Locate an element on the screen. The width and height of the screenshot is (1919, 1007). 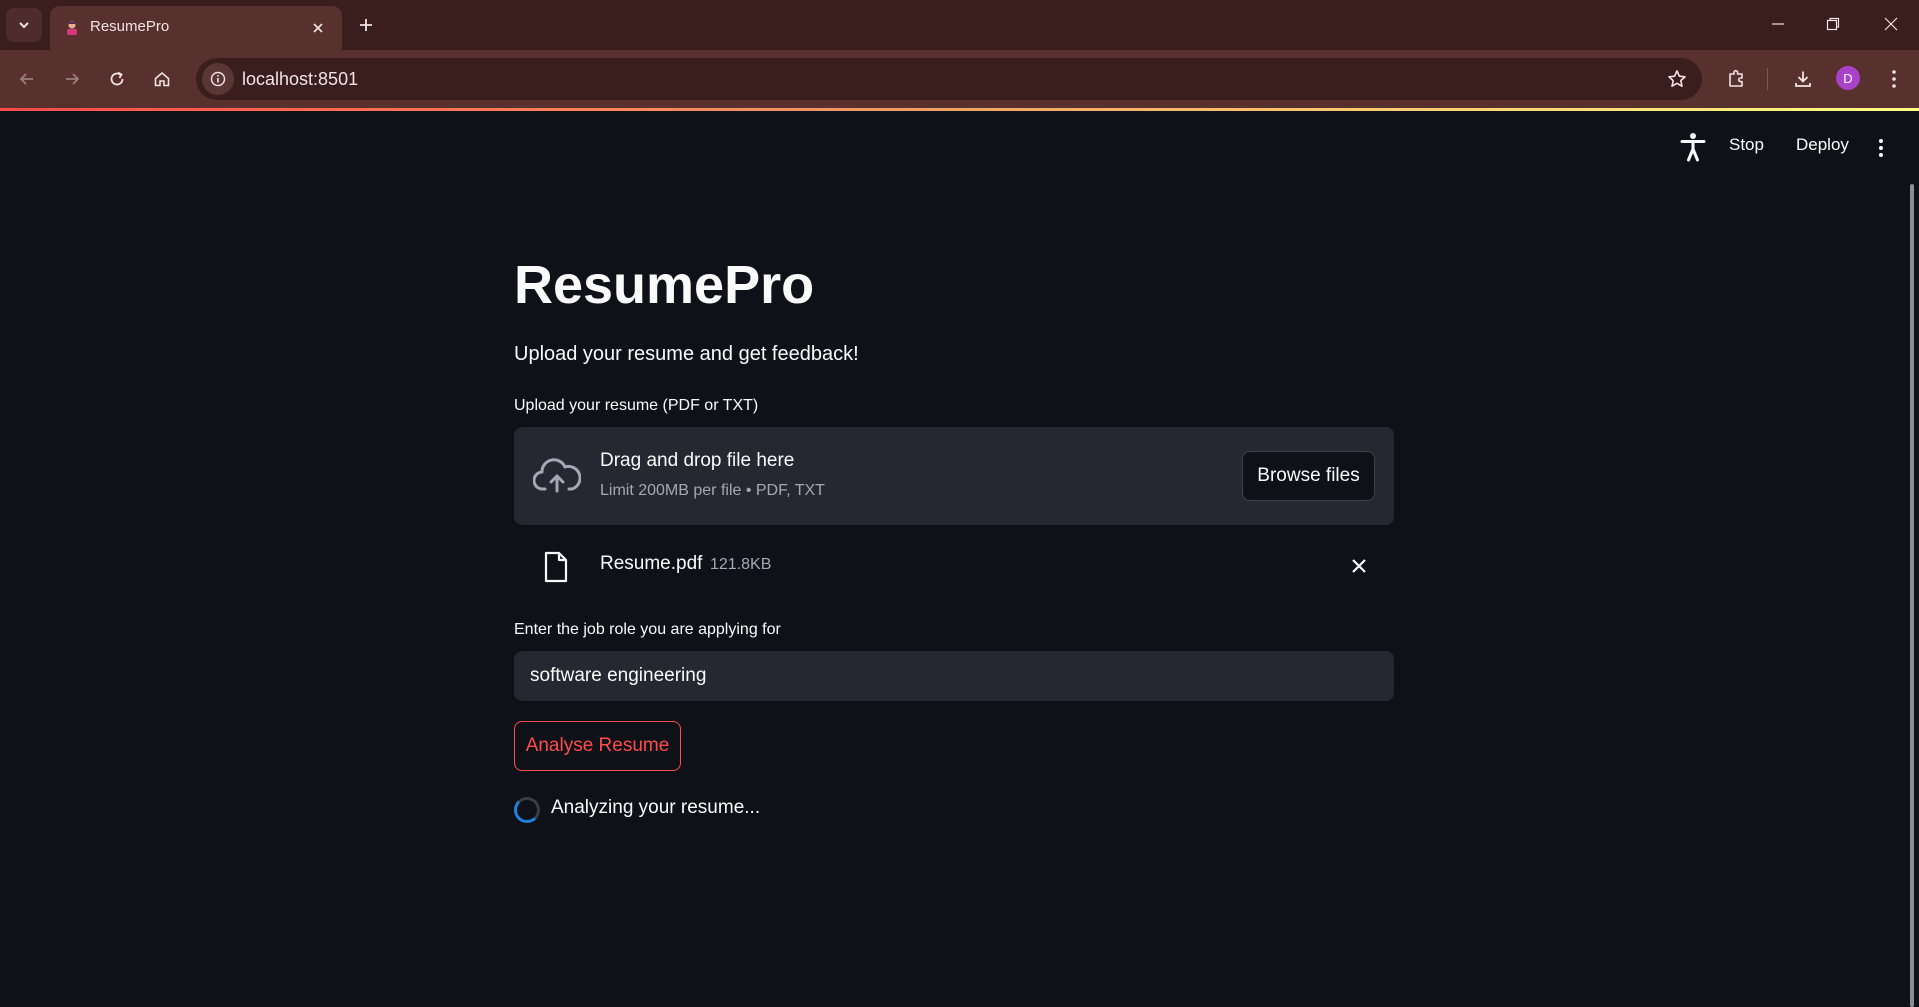
browse-files-button: Browse files is located at coordinates (1308, 476).